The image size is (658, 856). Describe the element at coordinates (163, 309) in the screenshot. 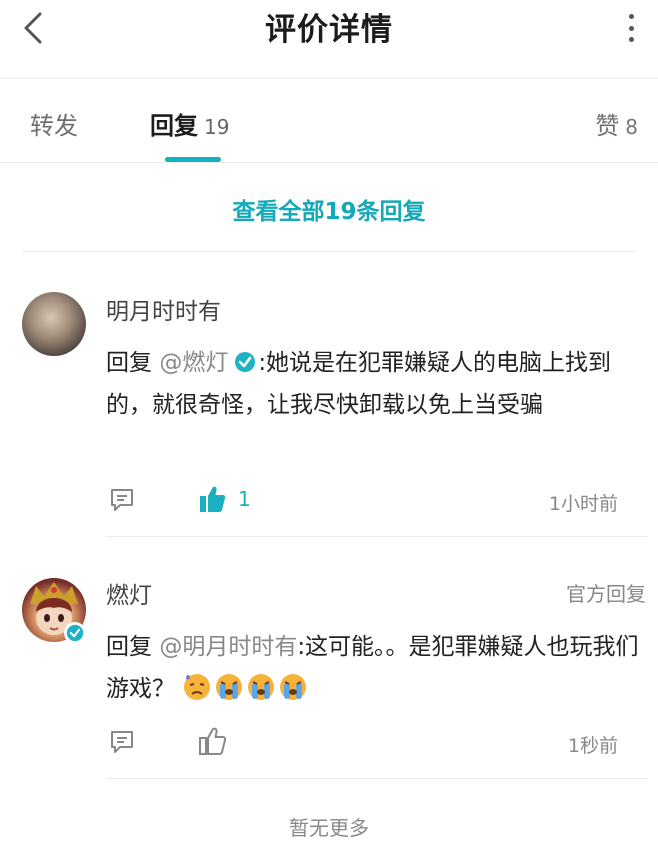

I see `comment-username: 明月时时有` at that location.